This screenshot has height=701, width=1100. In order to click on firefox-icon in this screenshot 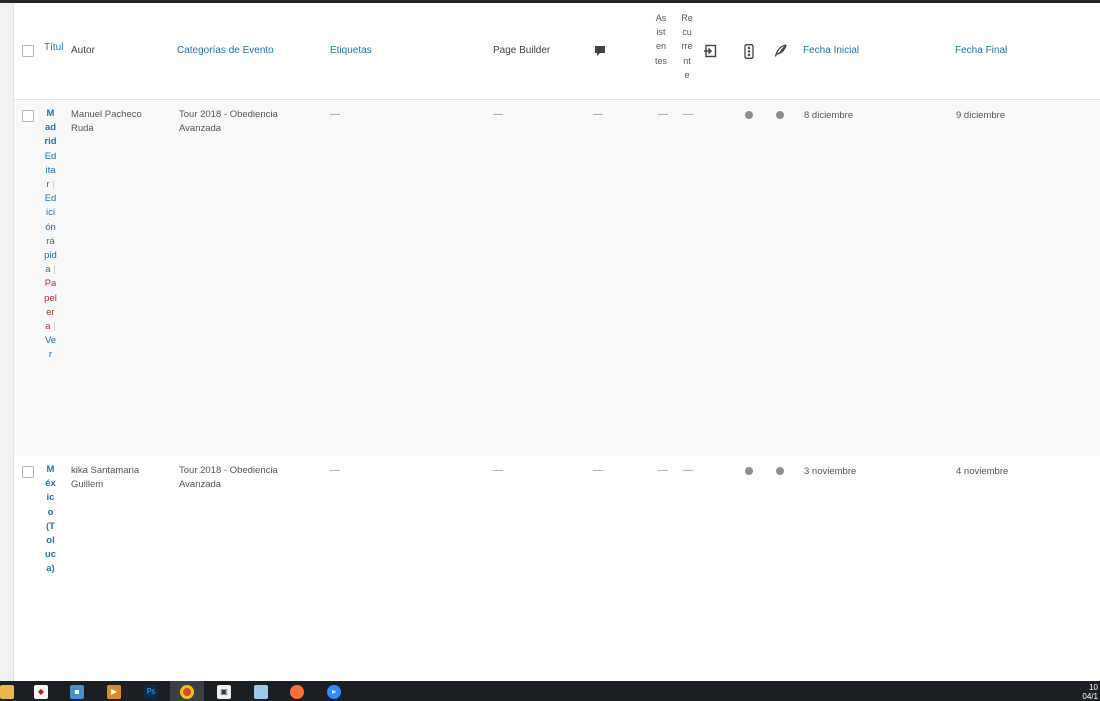, I will do `click(297, 692)`.